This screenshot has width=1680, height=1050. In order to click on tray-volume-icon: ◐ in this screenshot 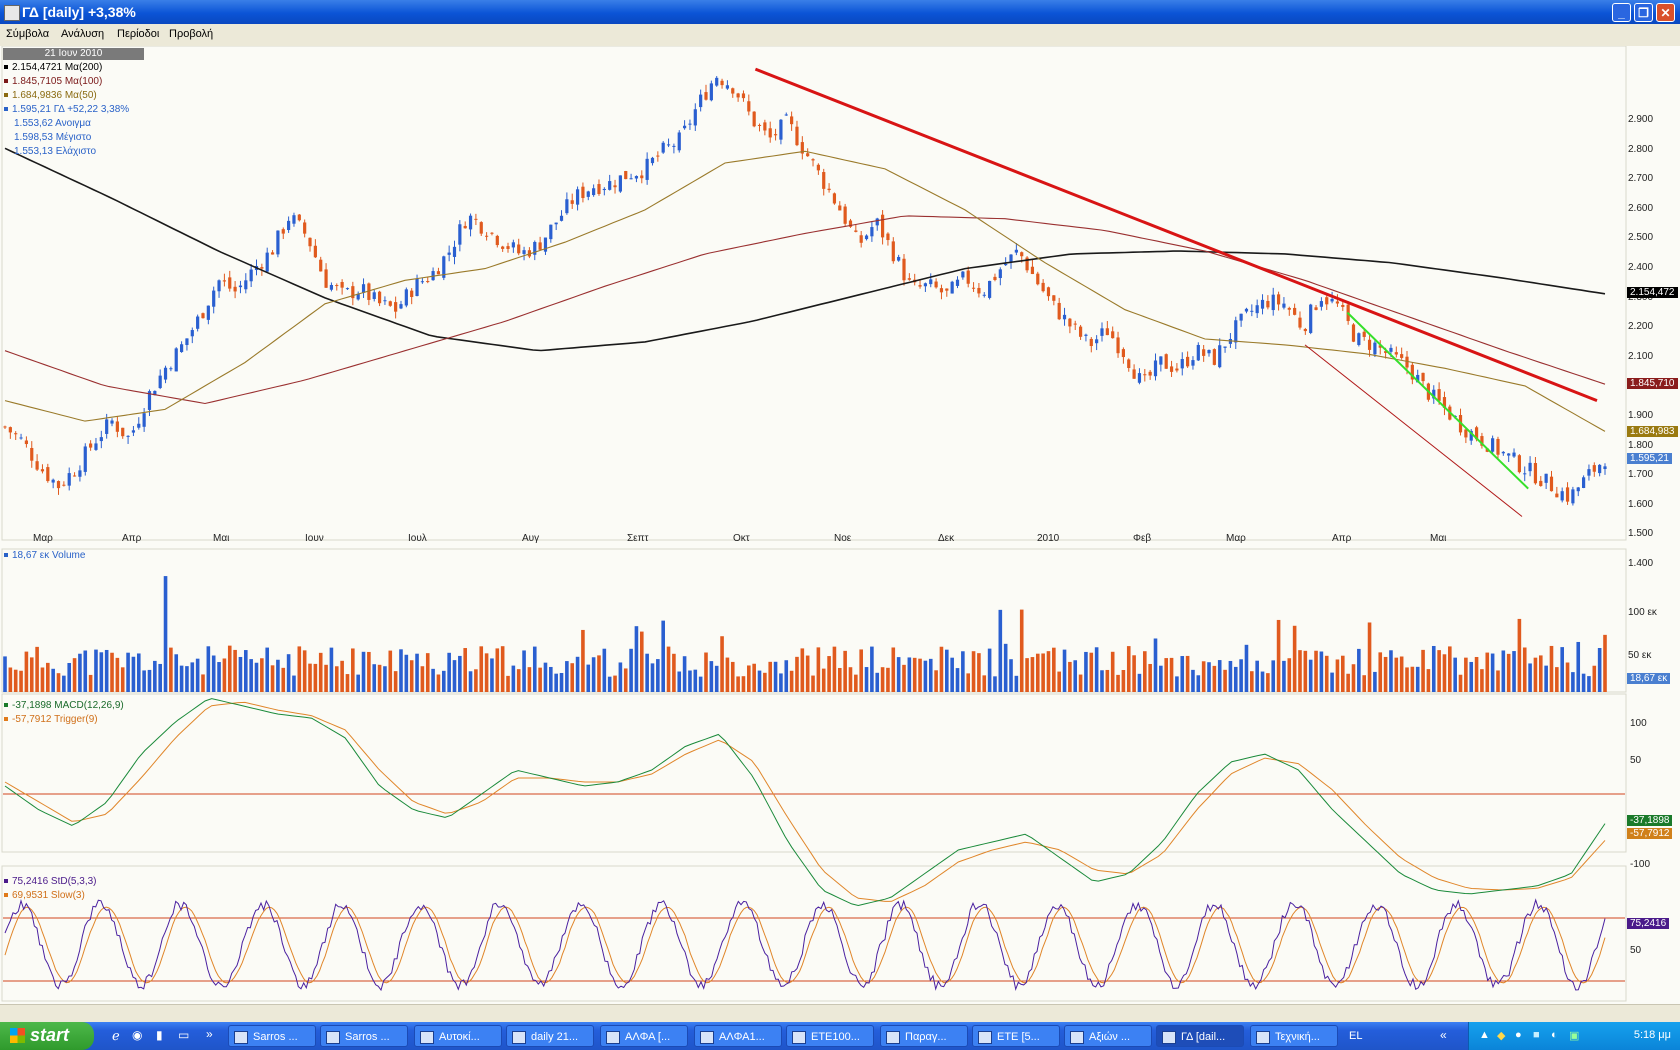, I will do `click(1554, 1035)`.